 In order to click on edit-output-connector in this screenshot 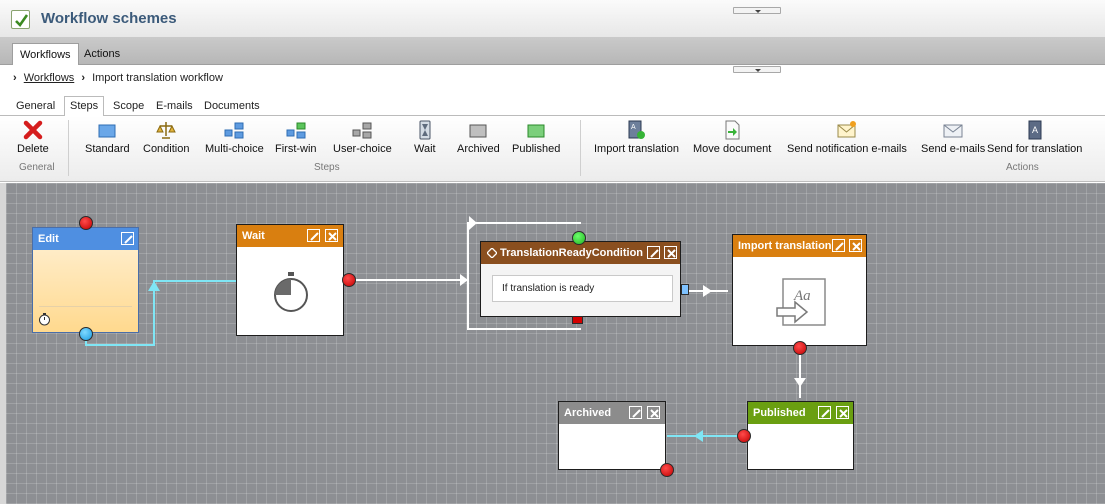, I will do `click(86, 334)`.